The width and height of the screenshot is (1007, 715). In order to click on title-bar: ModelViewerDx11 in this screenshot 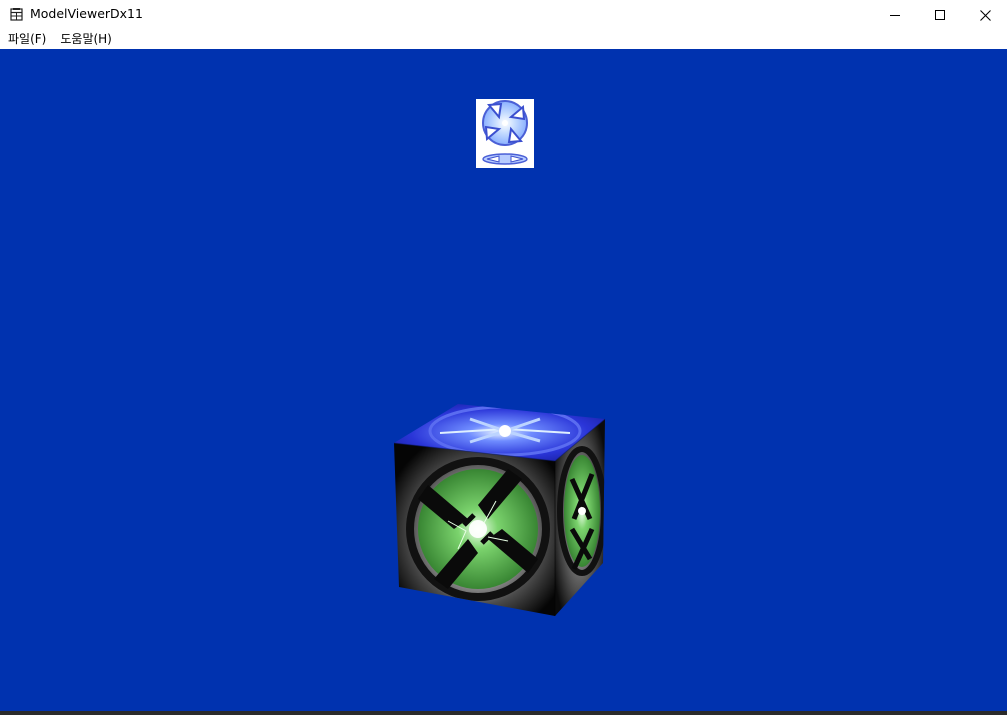, I will do `click(503, 15)`.